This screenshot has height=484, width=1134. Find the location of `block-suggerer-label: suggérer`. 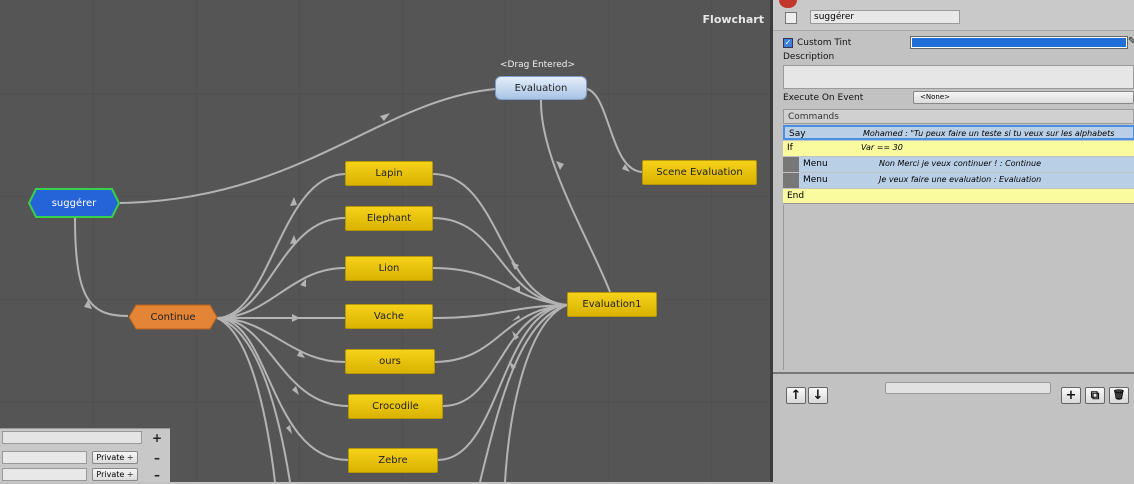

block-suggerer-label: suggérer is located at coordinates (74, 203).